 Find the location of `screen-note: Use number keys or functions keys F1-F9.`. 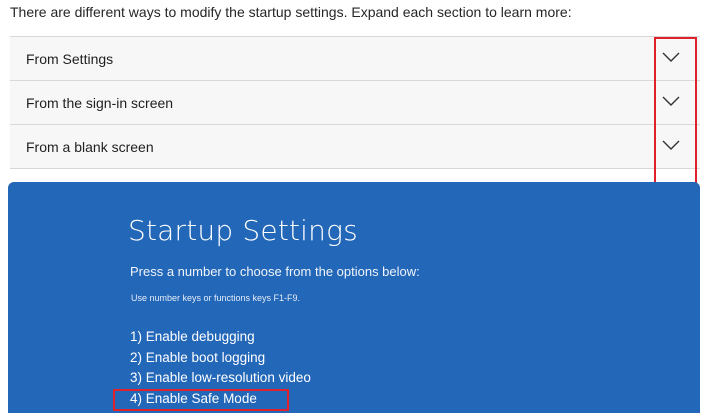

screen-note: Use number keys or functions keys F1-F9. is located at coordinates (216, 298).